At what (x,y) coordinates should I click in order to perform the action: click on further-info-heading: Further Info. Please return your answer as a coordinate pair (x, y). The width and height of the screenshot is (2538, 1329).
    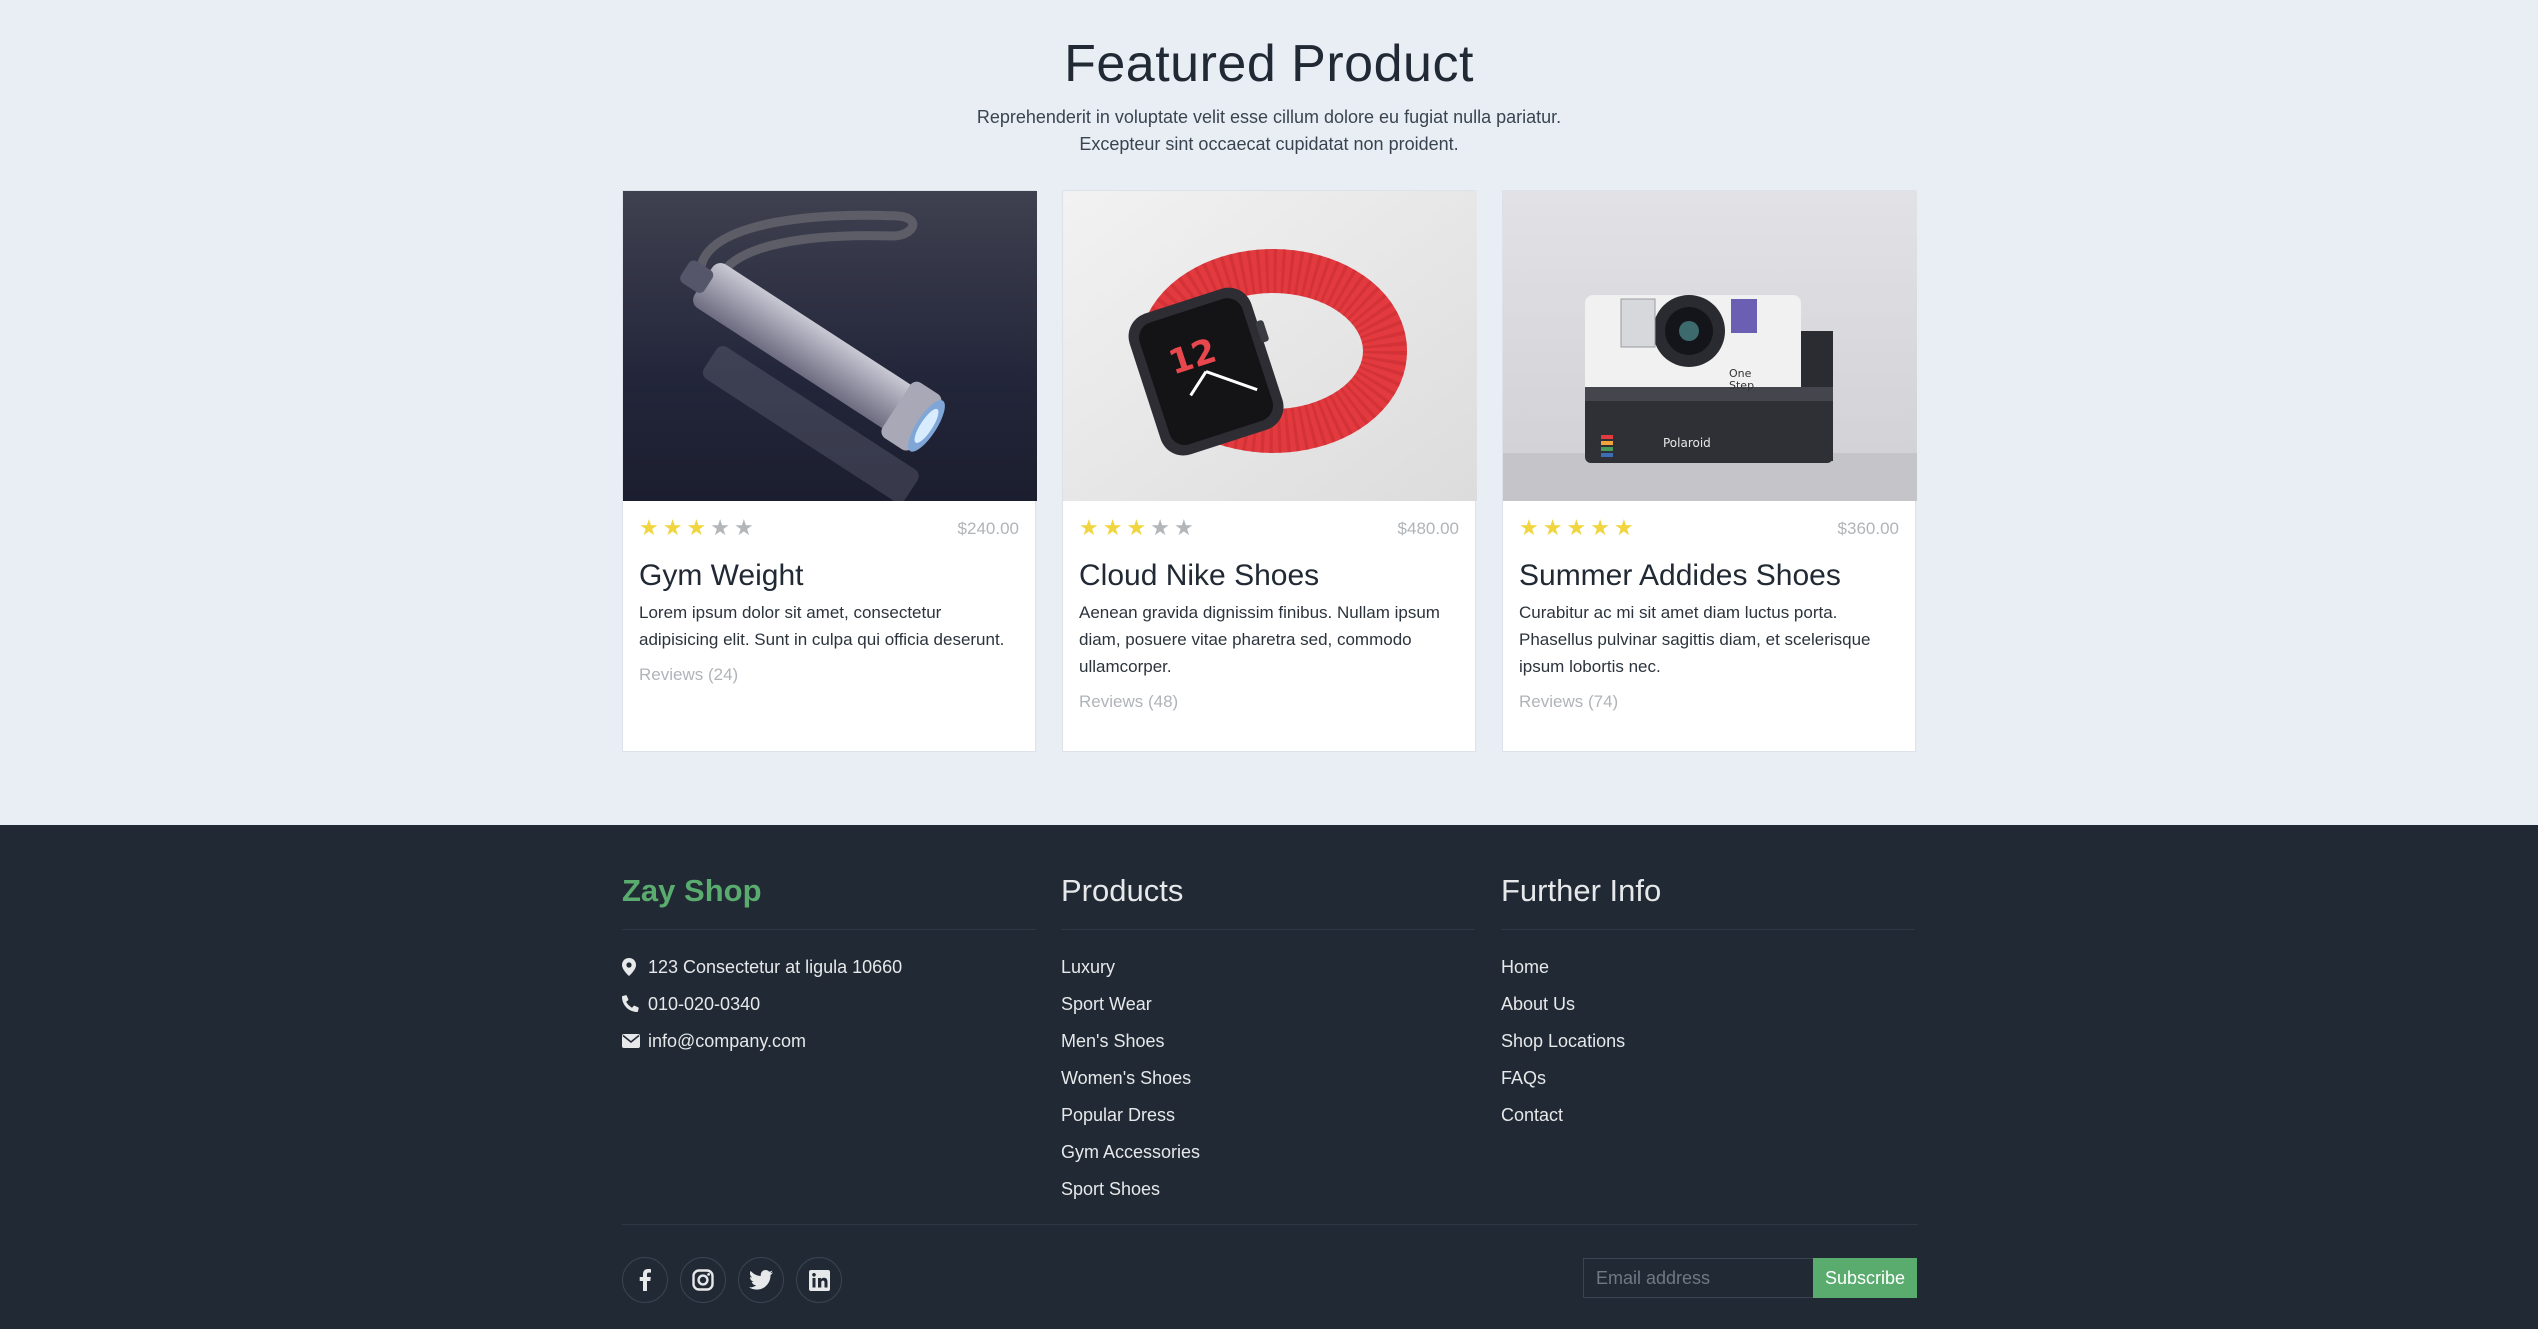
    Looking at the image, I should click on (1708, 901).